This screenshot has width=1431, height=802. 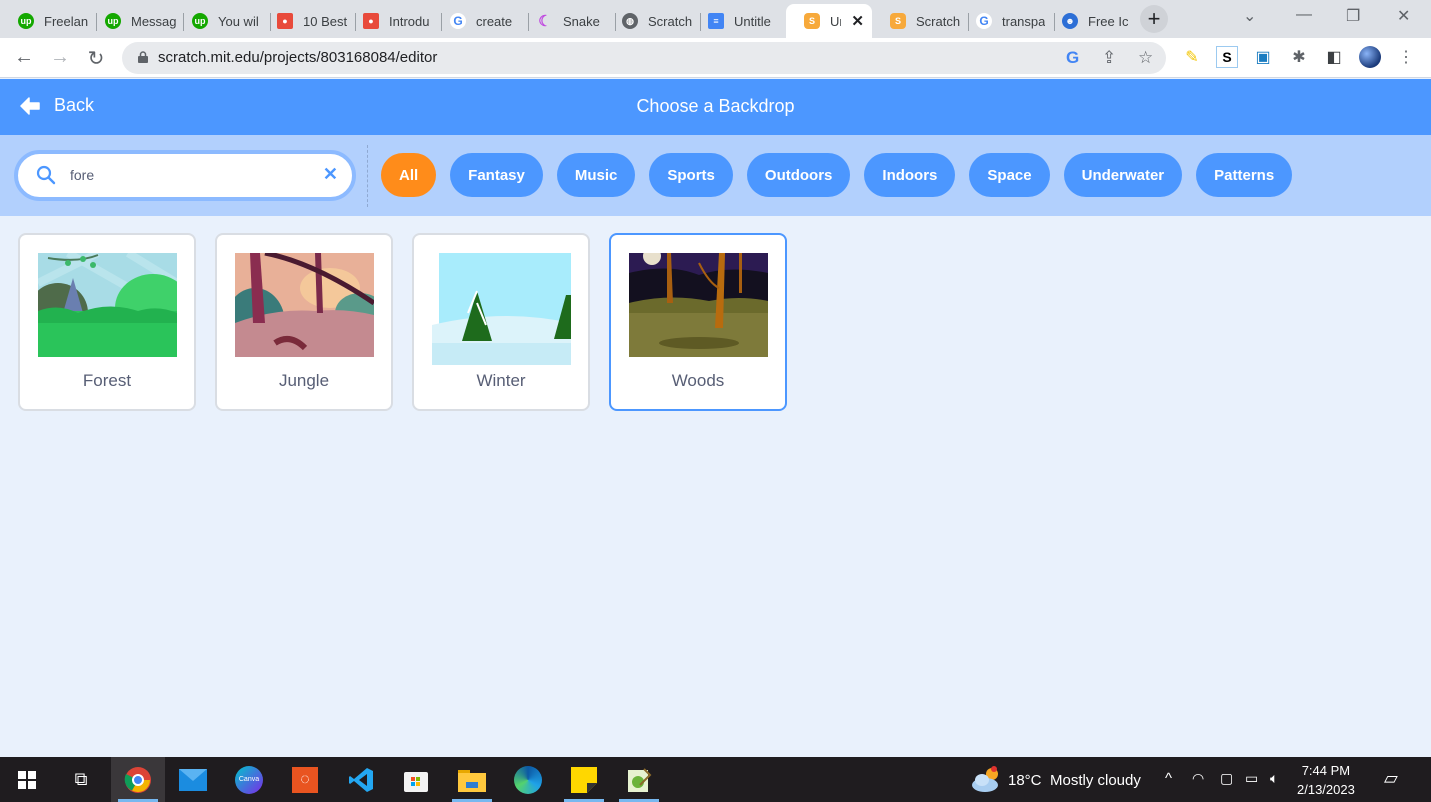 What do you see at coordinates (1145, 58) in the screenshot?
I see `bookmark-star-icon: ☆` at bounding box center [1145, 58].